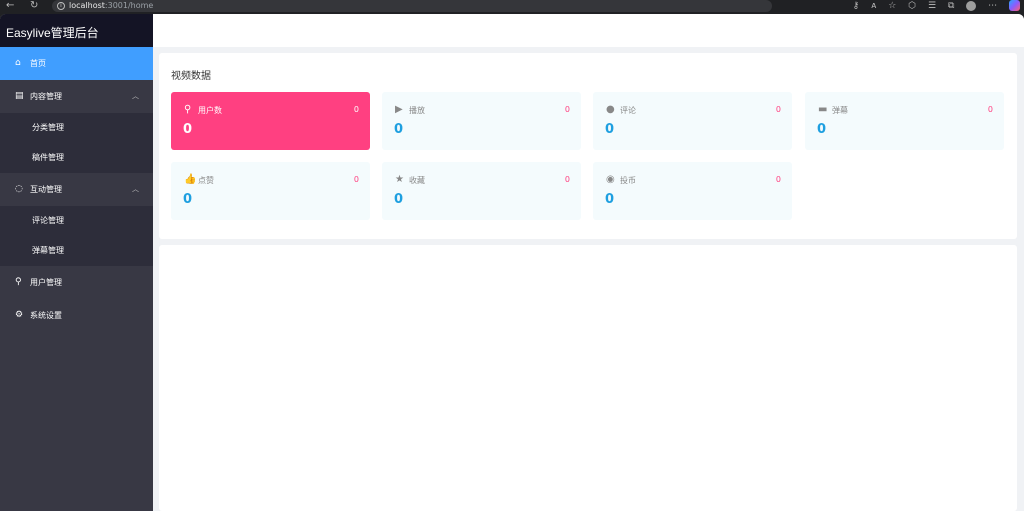 The width and height of the screenshot is (1024, 511). Describe the element at coordinates (38, 63) in the screenshot. I see `sidebar-item-label: 首页` at that location.